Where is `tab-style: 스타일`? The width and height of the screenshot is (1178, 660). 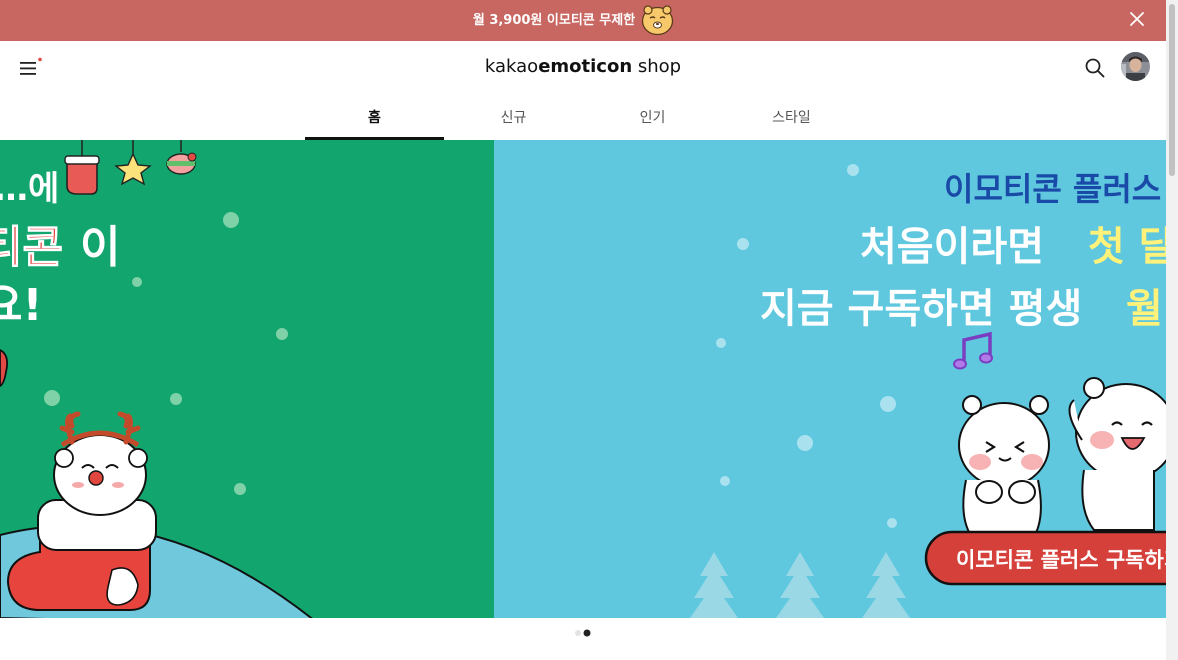 tab-style: 스타일 is located at coordinates (791, 117).